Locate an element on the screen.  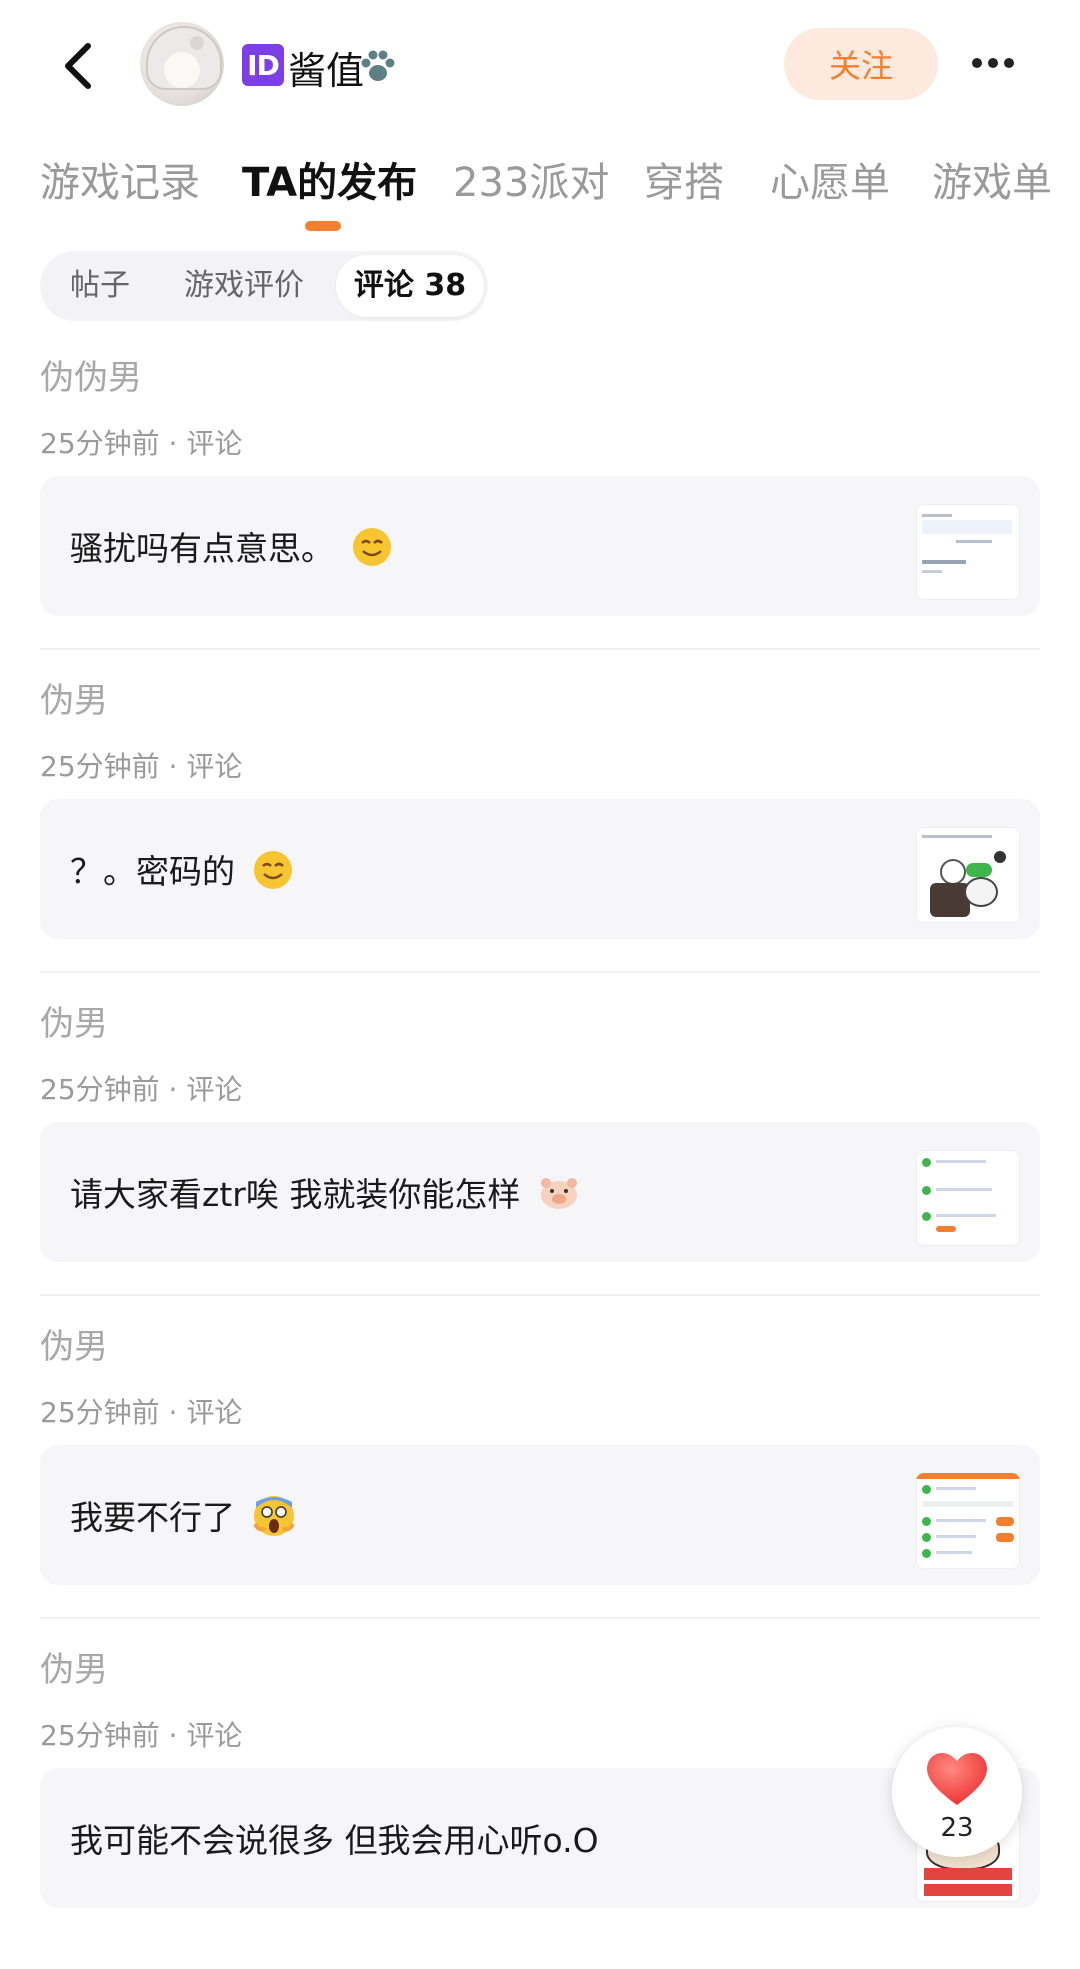
comment-card: 请大家看ztr唉 我就装你能怎样 is located at coordinates (540, 1192).